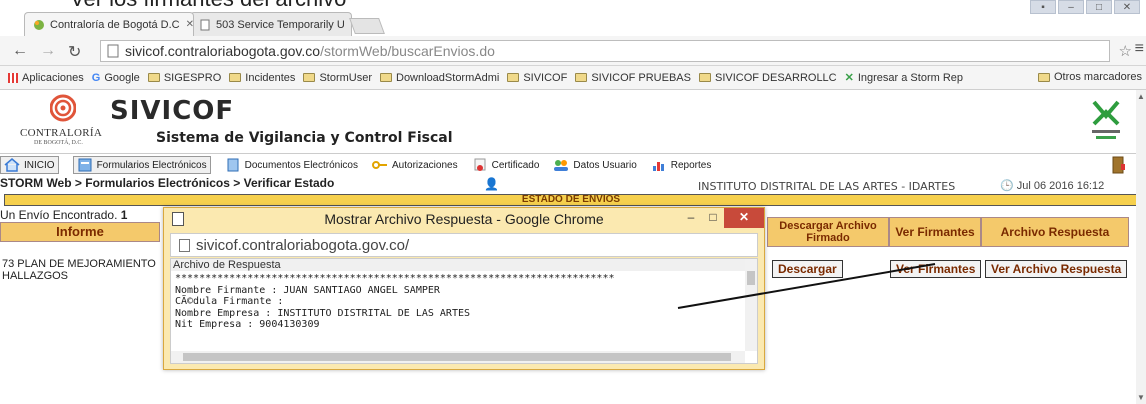  Describe the element at coordinates (1119, 165) in the screenshot. I see `logout-door-icon` at that location.